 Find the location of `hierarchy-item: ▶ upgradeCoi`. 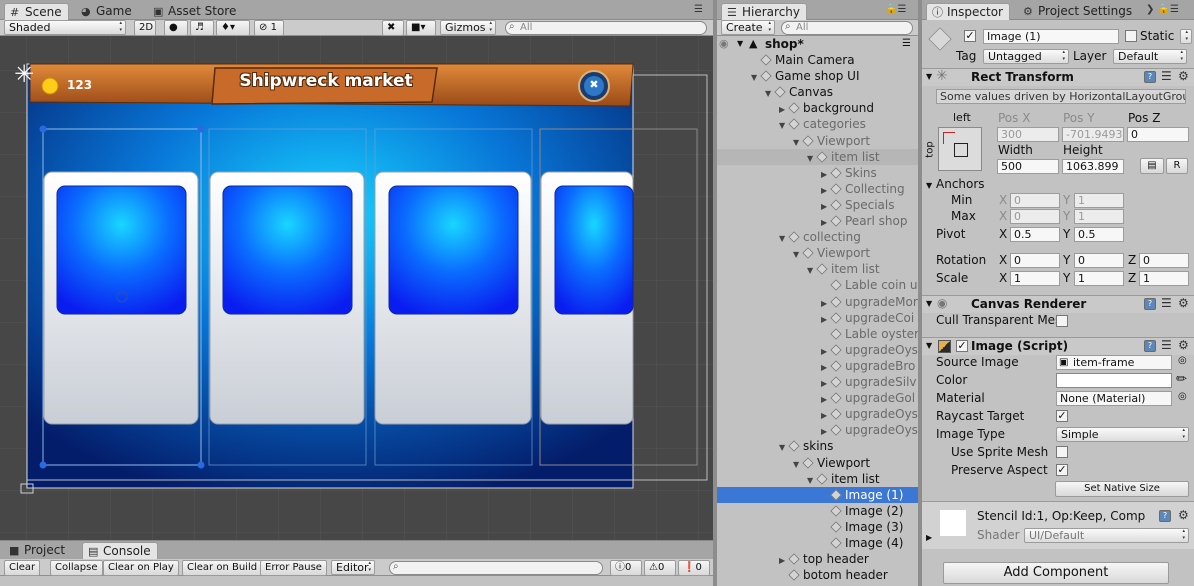

hierarchy-item: ▶ upgradeCoi is located at coordinates (817, 318).